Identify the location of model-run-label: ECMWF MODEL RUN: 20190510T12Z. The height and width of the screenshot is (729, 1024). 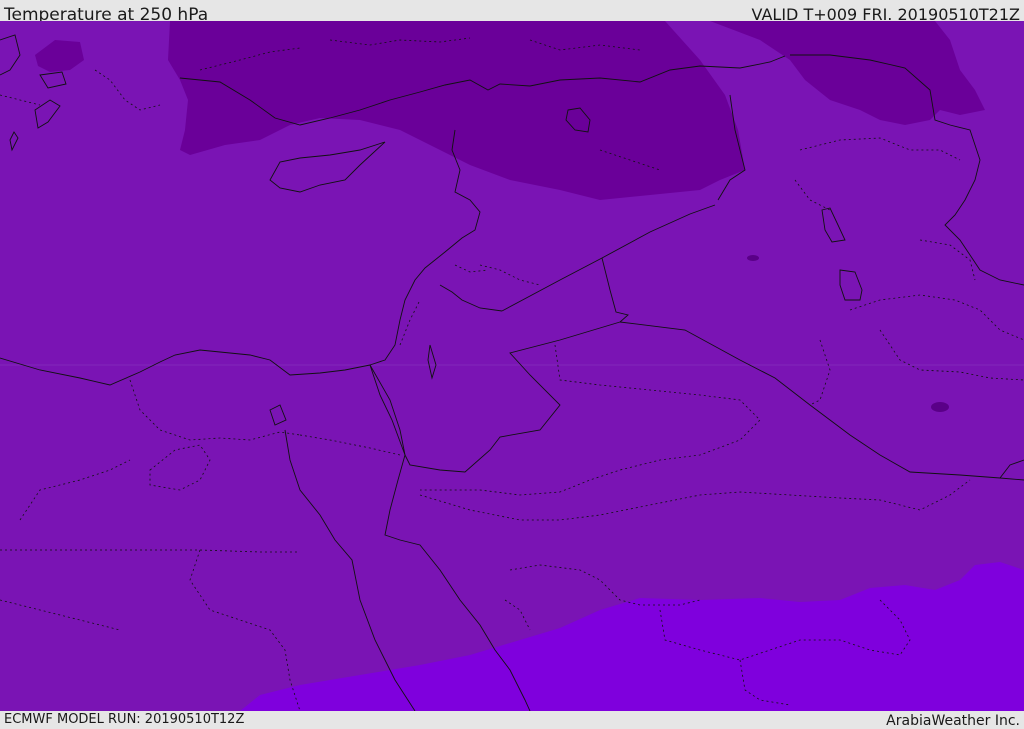
(124, 719).